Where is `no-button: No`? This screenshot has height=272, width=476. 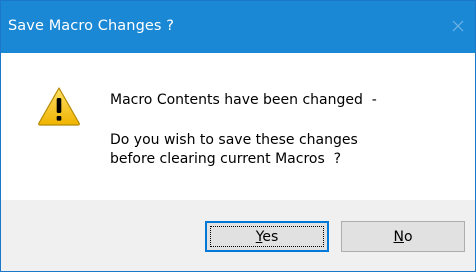 no-button: No is located at coordinates (403, 236).